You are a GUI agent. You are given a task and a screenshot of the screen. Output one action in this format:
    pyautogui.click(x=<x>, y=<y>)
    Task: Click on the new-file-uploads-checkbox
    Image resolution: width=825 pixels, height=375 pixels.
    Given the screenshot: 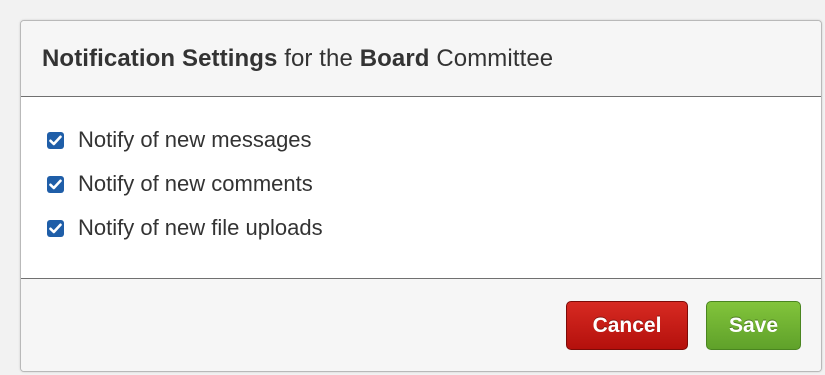 What is the action you would take?
    pyautogui.click(x=55, y=228)
    